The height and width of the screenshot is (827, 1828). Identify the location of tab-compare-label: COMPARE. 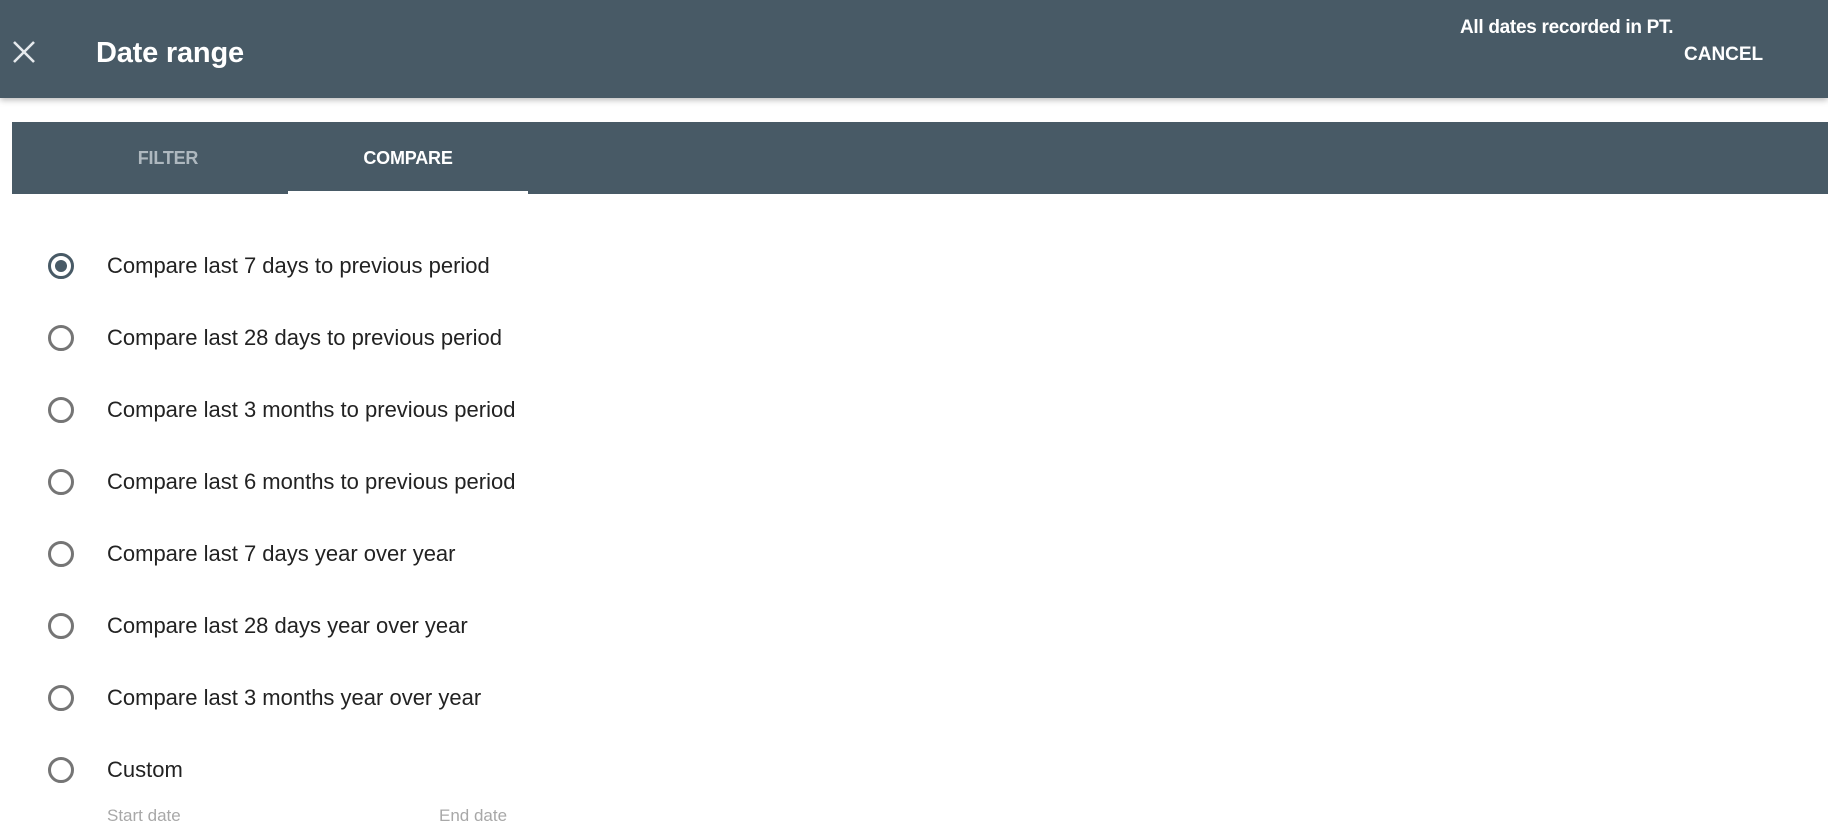
(408, 157).